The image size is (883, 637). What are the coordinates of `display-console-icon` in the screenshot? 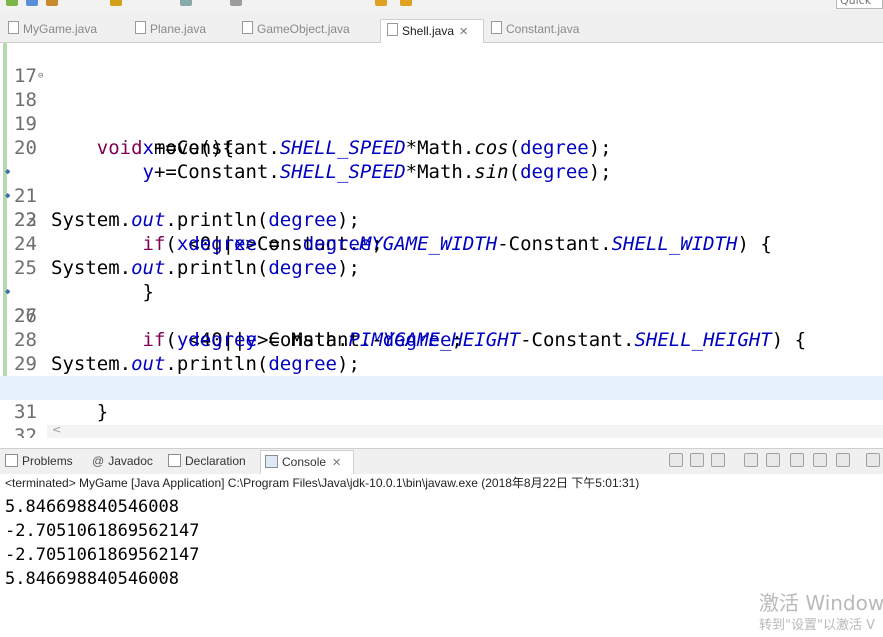 It's located at (843, 460).